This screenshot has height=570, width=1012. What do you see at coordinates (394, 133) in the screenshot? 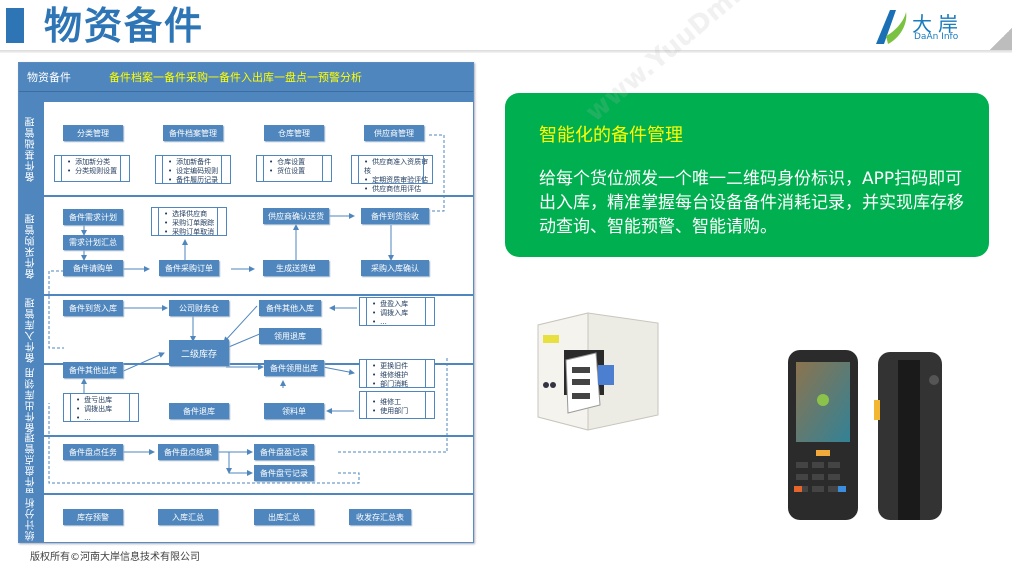
I see `box-supplier-management: 供应商管理` at bounding box center [394, 133].